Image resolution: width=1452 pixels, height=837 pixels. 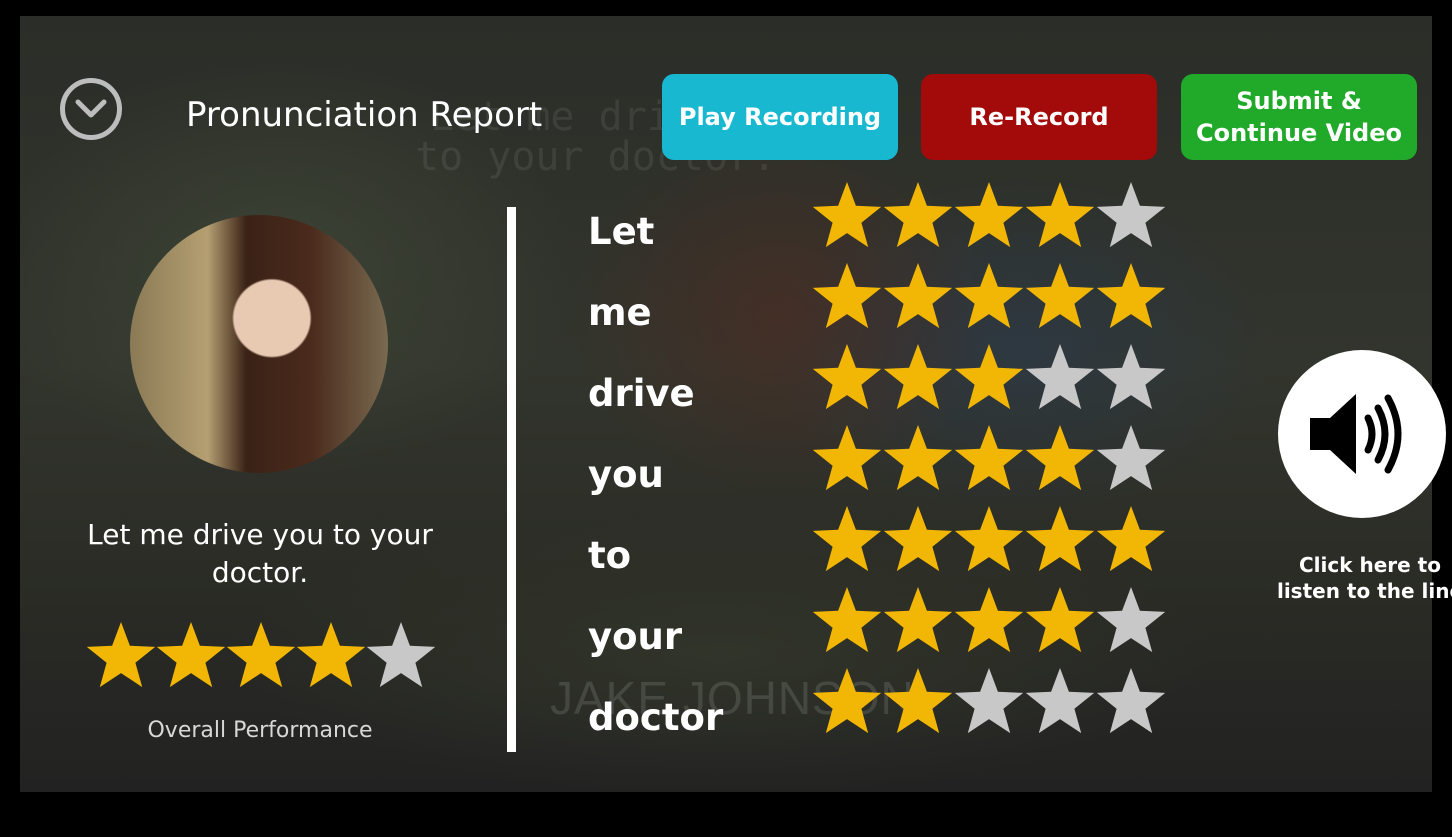 What do you see at coordinates (1060, 296) in the screenshot?
I see `word-2-star-4-filled` at bounding box center [1060, 296].